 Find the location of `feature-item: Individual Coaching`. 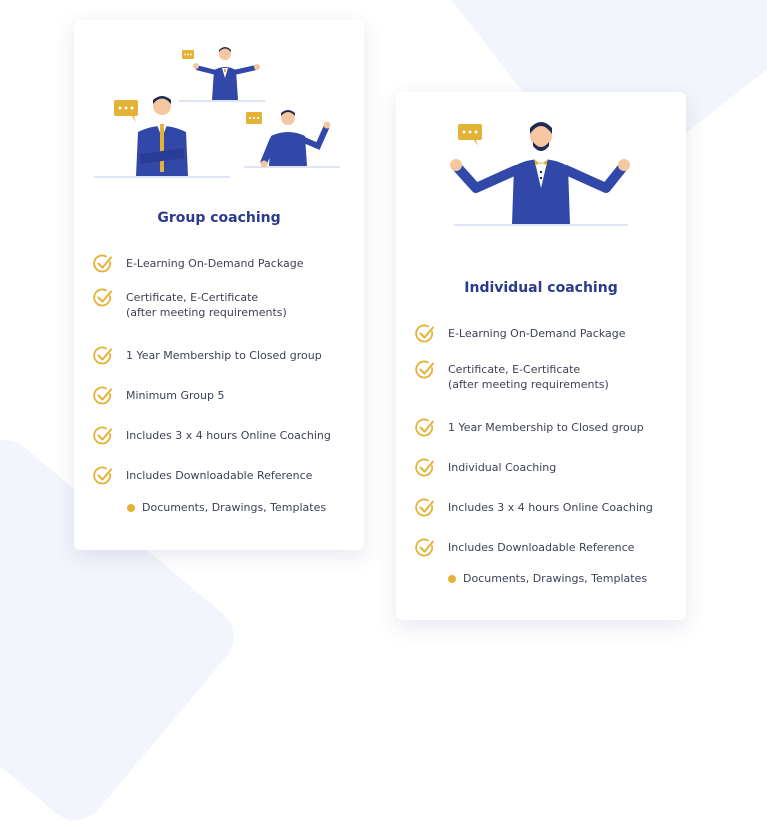

feature-item: Individual Coaching is located at coordinates (485, 468).